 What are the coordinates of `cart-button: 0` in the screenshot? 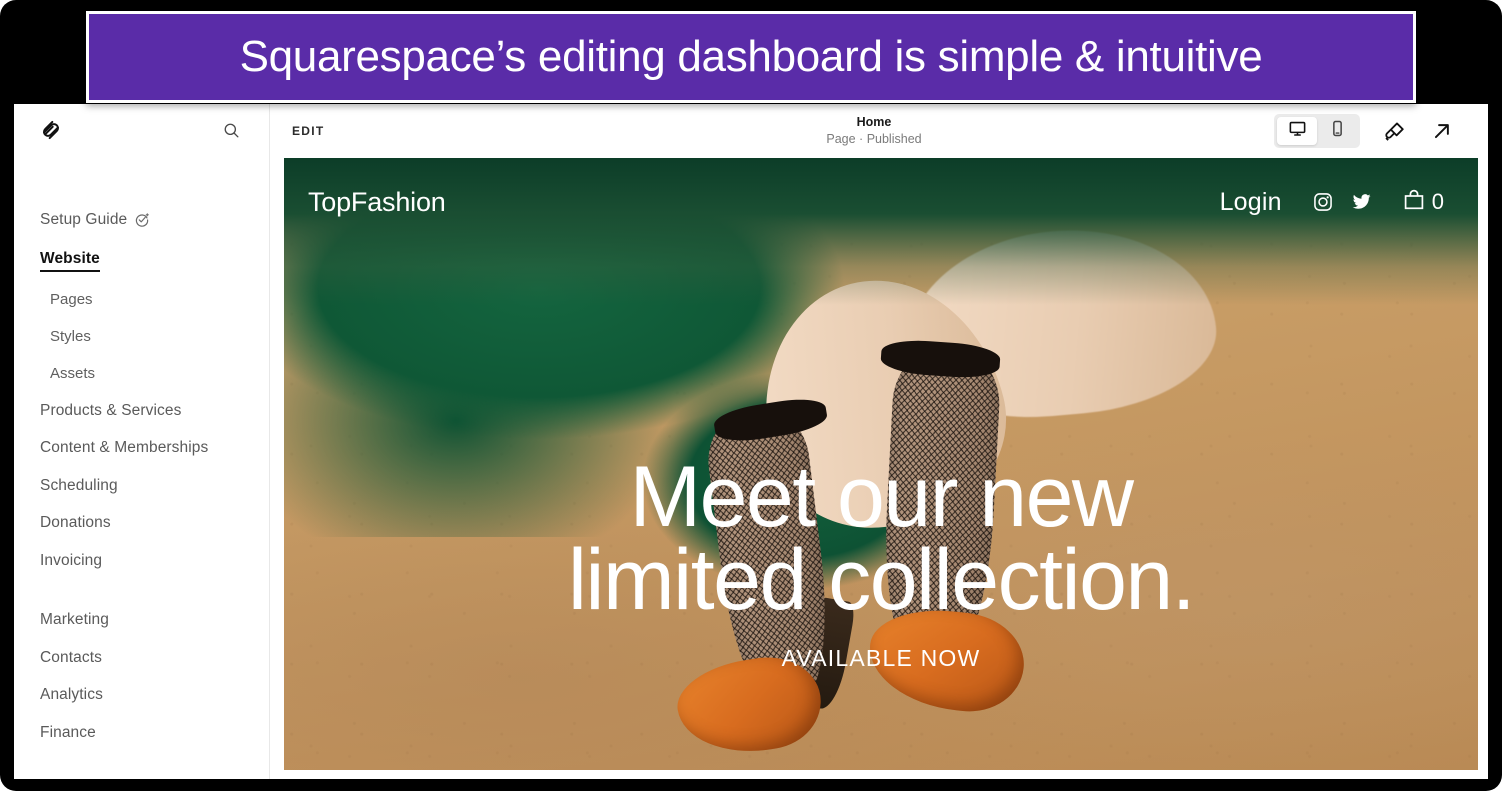 It's located at (1423, 202).